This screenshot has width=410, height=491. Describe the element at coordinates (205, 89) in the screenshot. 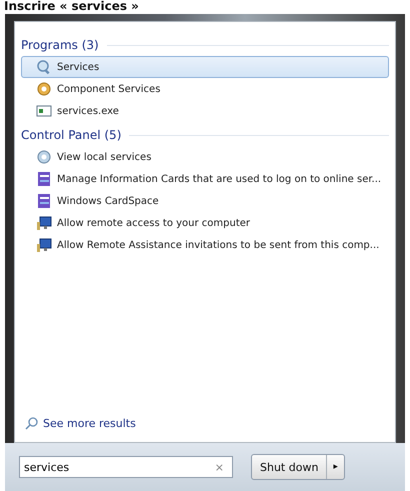

I see `result-item: Component Services` at that location.